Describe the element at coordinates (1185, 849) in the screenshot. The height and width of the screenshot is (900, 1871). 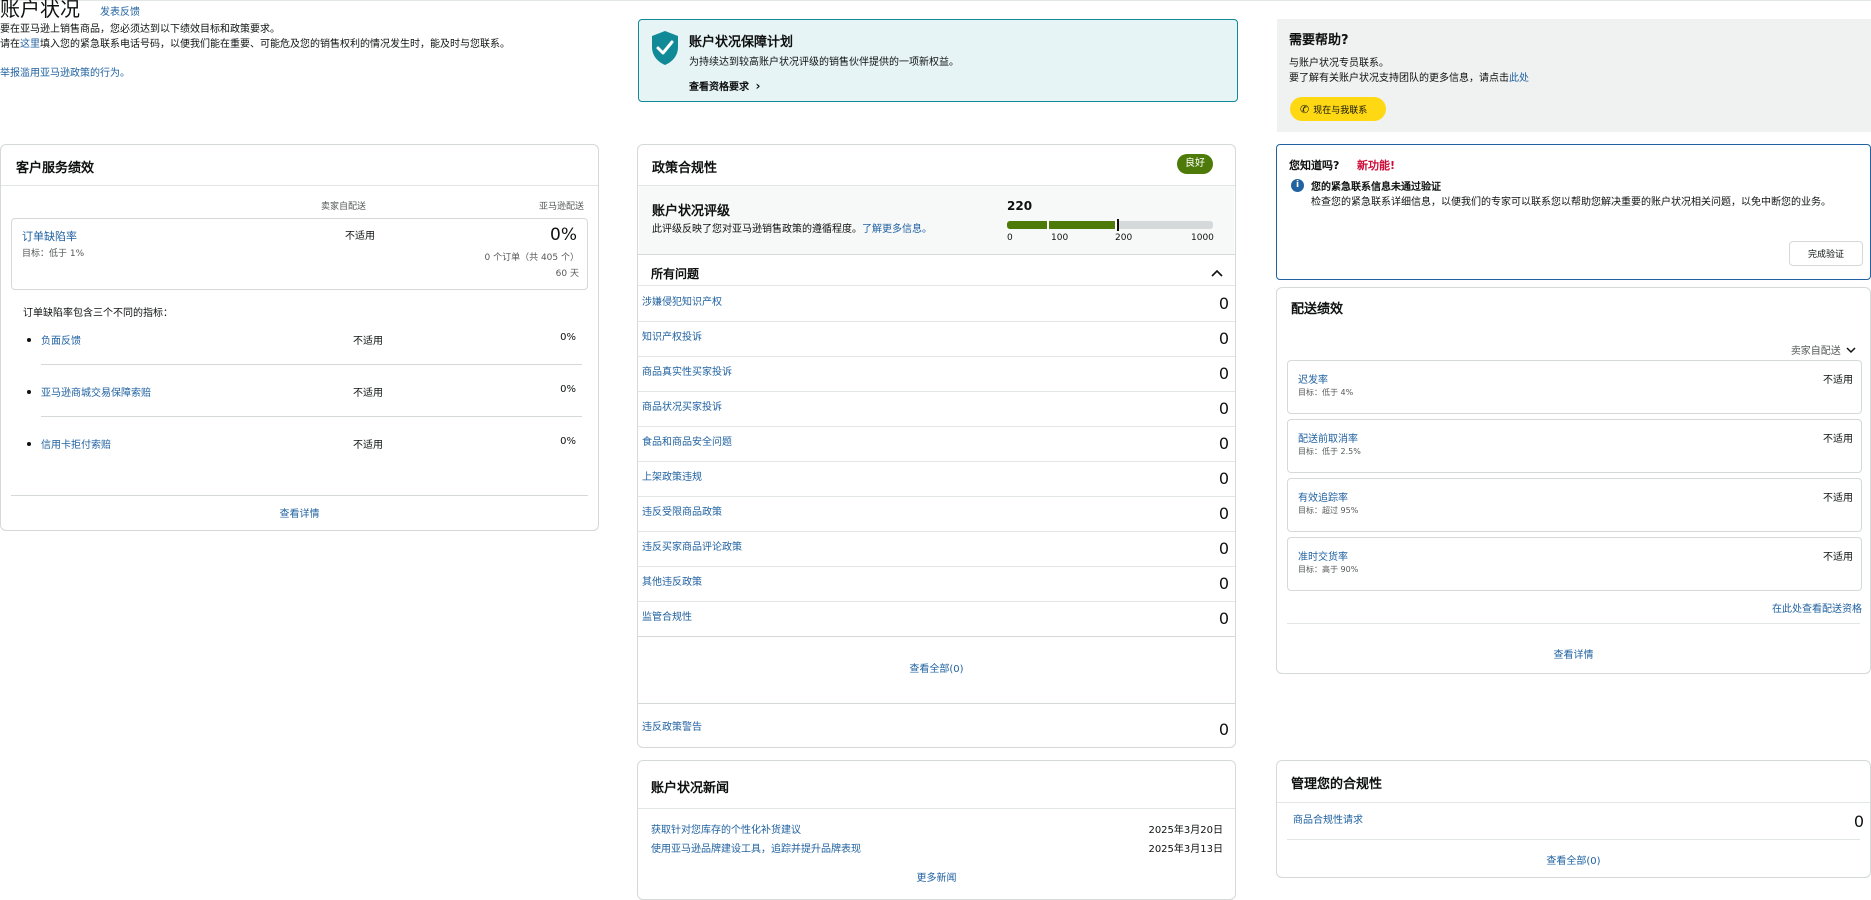
I see `news-item-date: 2025年3月13日` at that location.